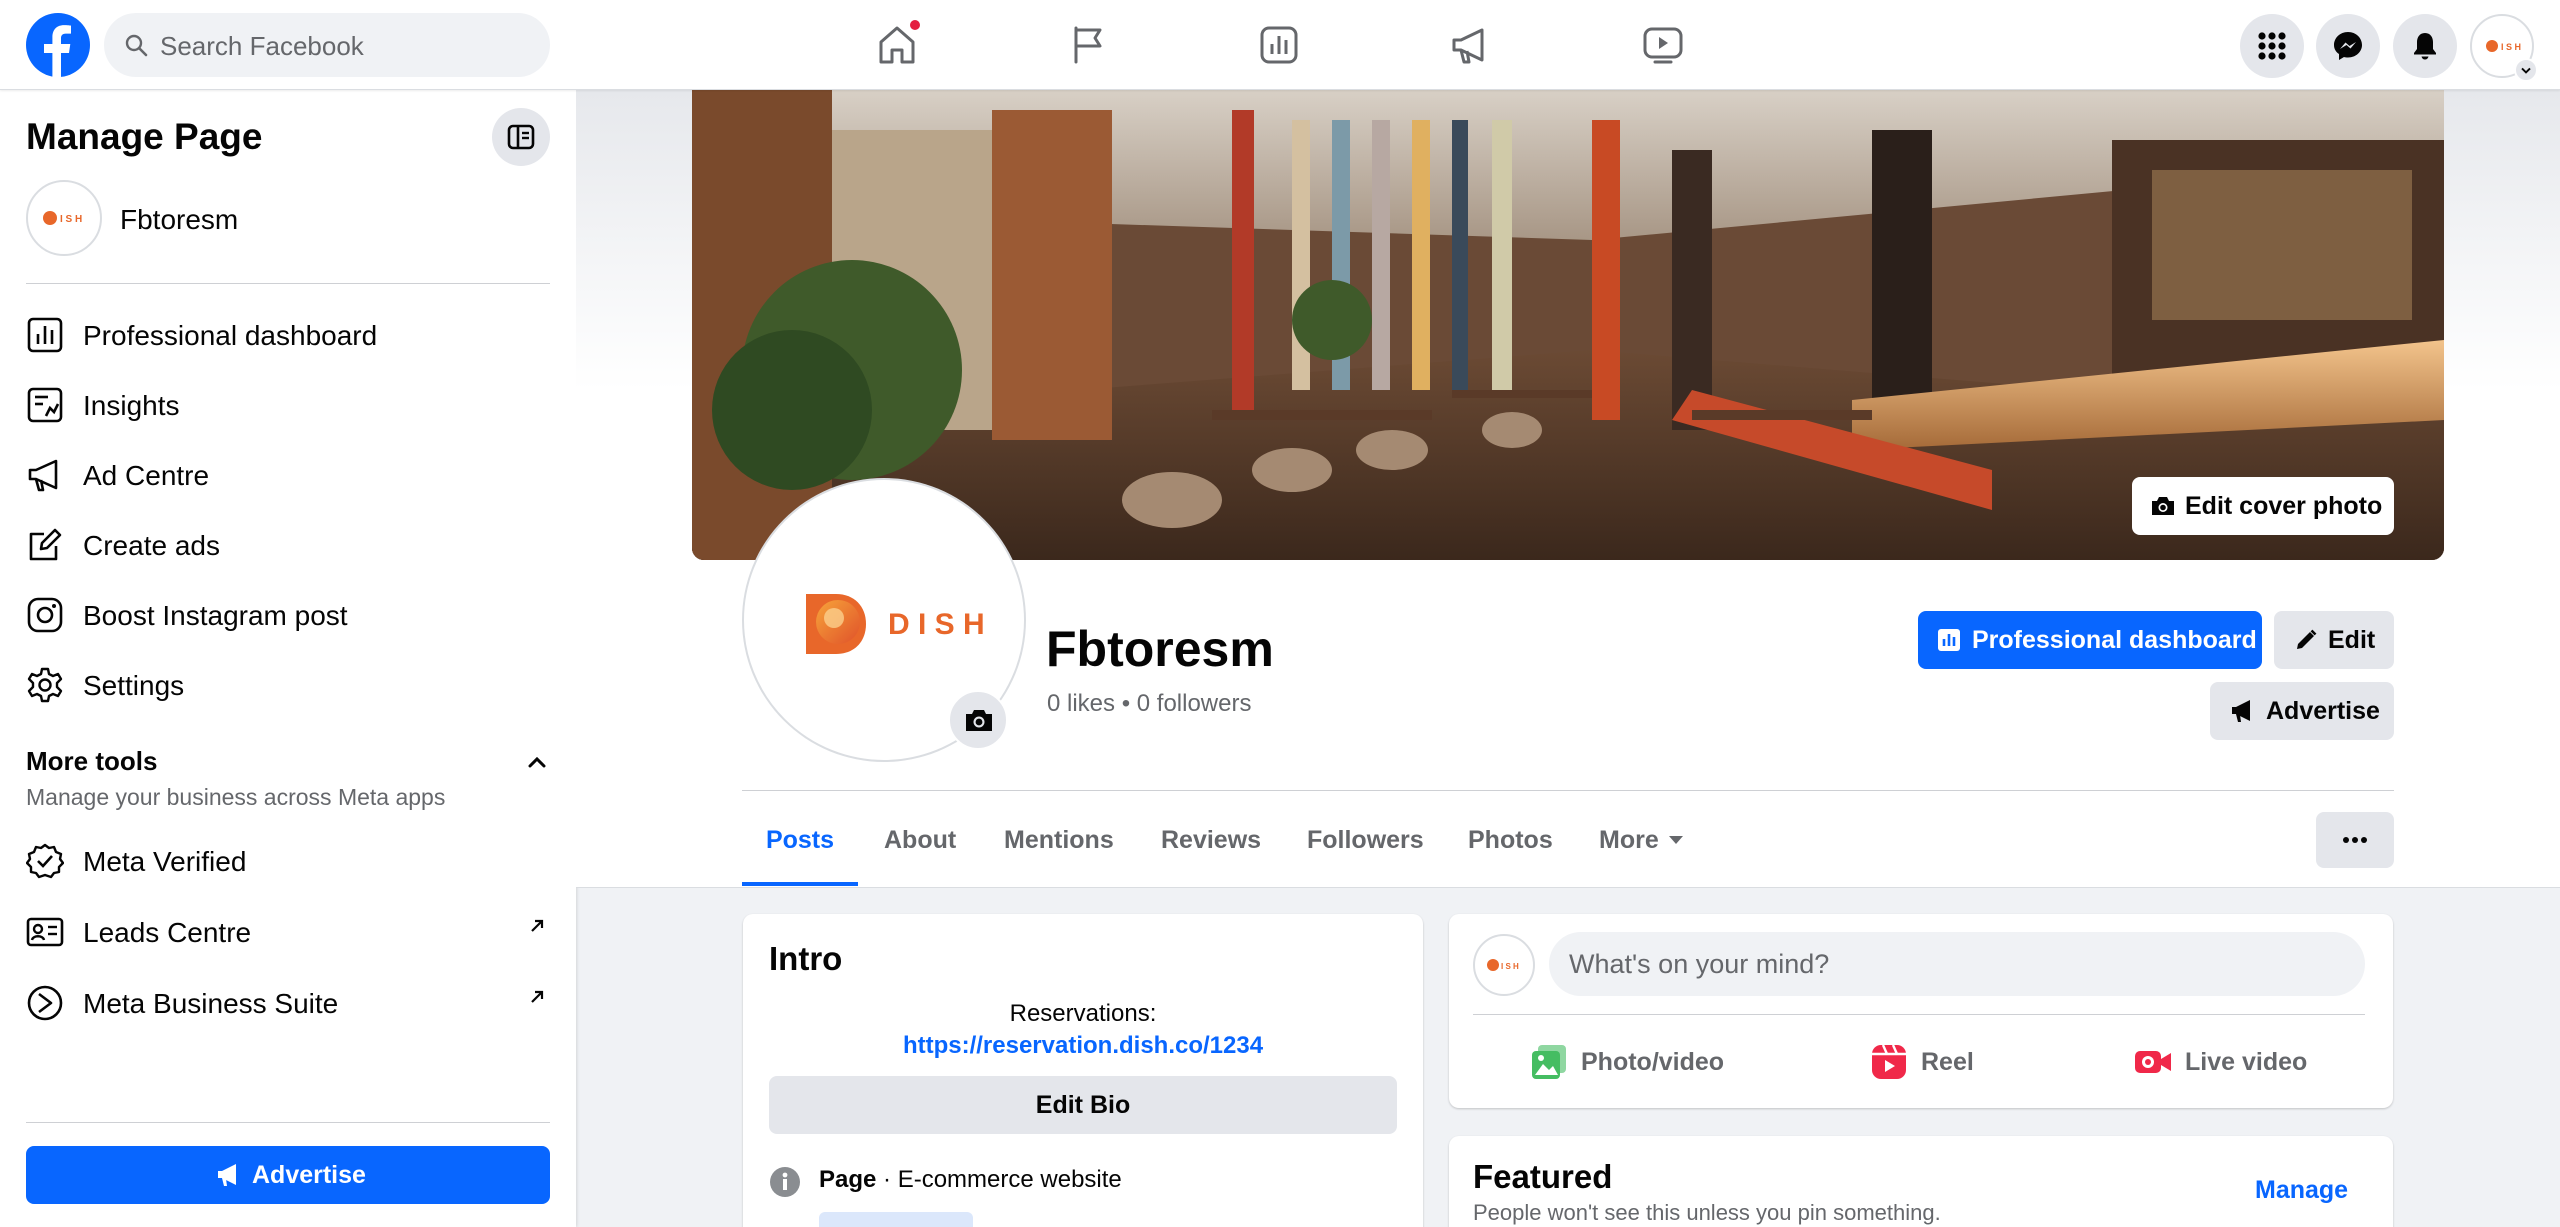 The width and height of the screenshot is (2560, 1227). I want to click on tab-more: More, so click(1641, 847).